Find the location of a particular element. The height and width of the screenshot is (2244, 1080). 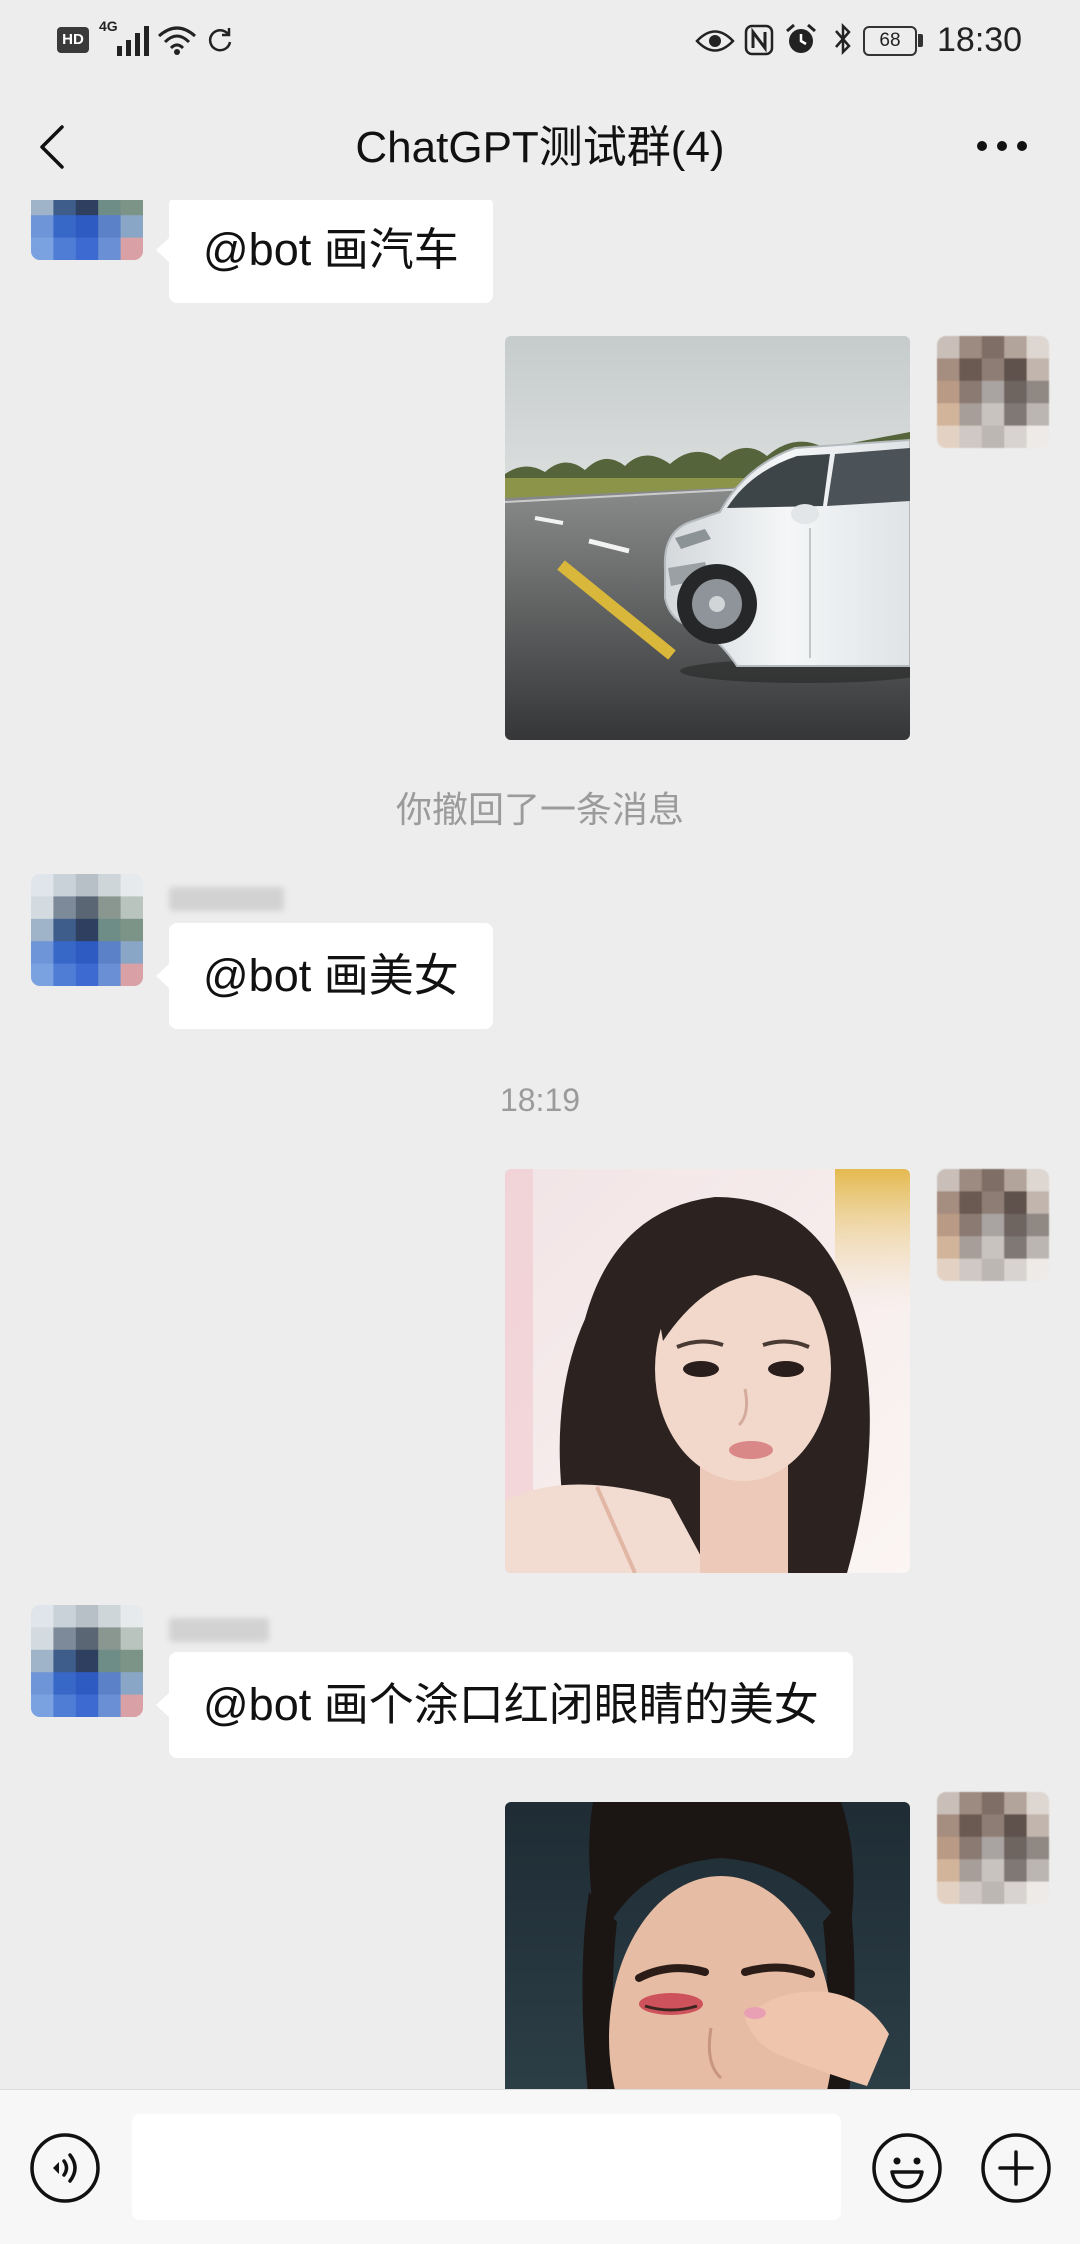

message-text-input is located at coordinates (486, 2167).